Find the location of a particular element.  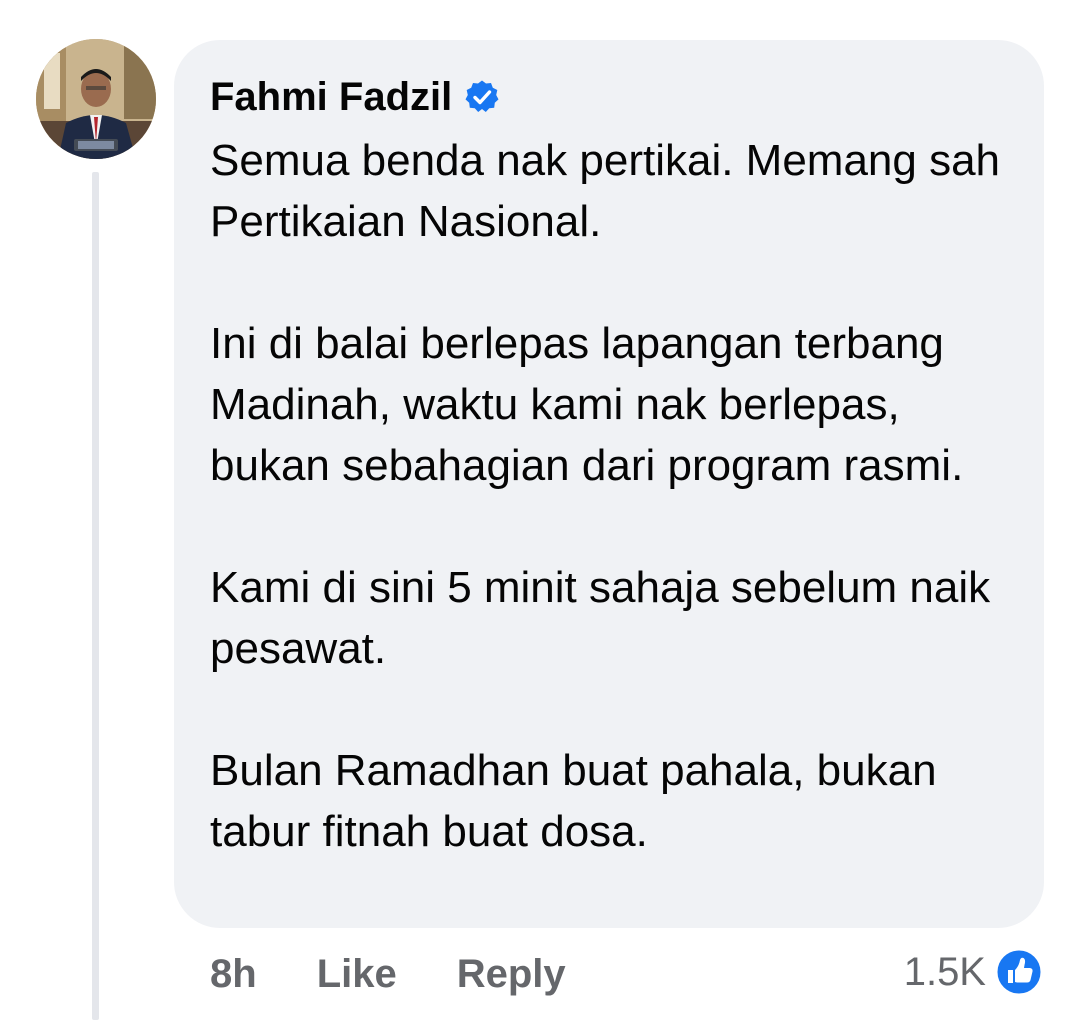

author-row: Fahmi Fadzil is located at coordinates (609, 97).